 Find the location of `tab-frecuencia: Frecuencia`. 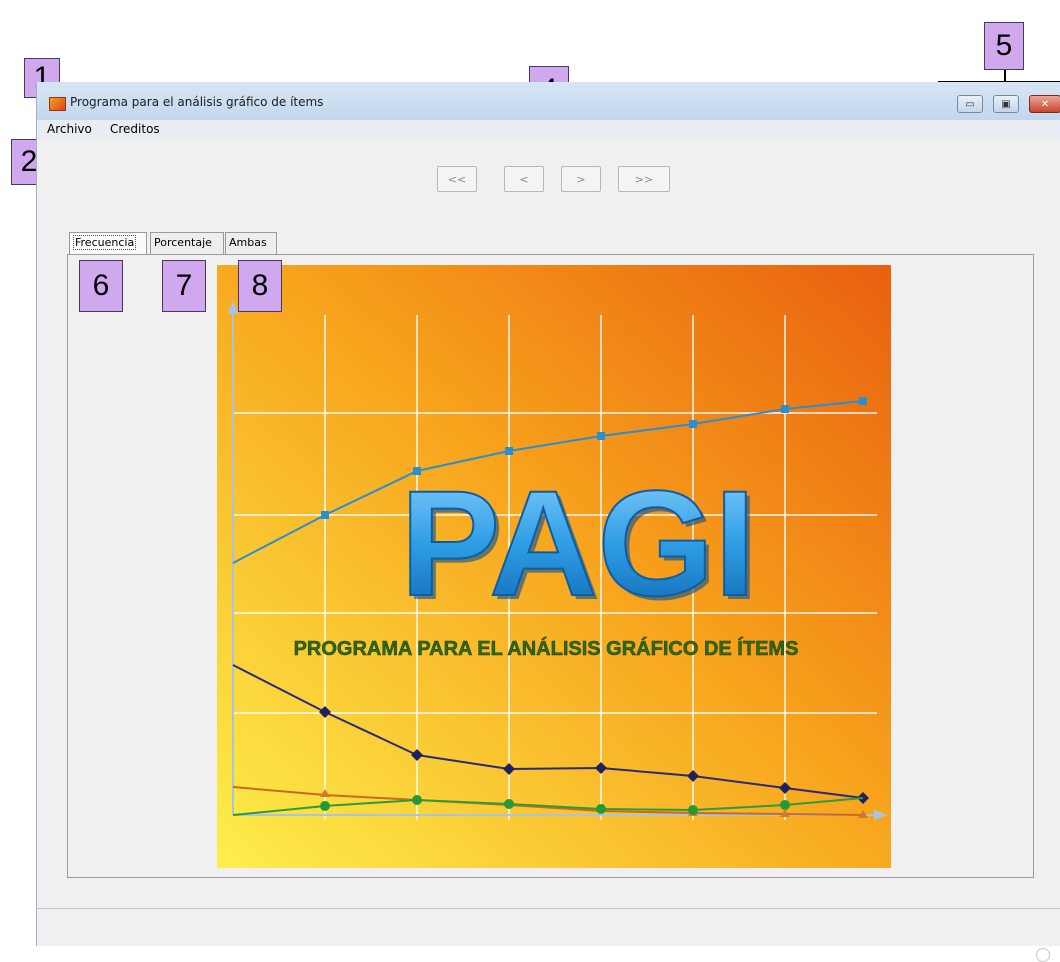

tab-frecuencia: Frecuencia is located at coordinates (108, 243).